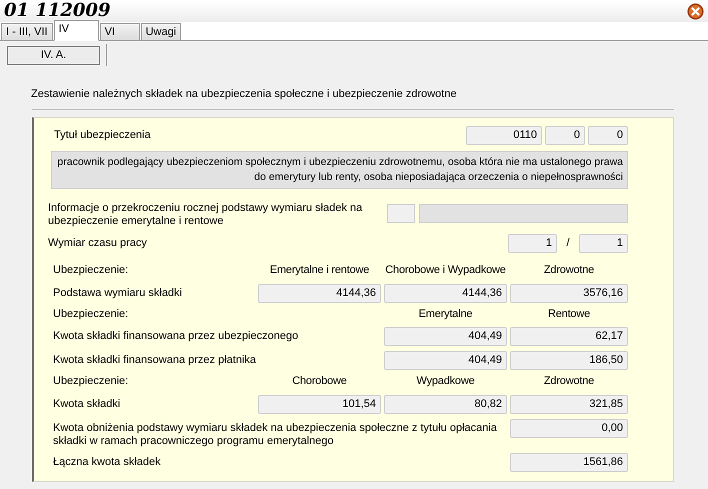 The width and height of the screenshot is (708, 489). What do you see at coordinates (275, 434) in the screenshot?
I see `row-label: Kwota obniżenia podstawy wymiaru składek na ubezpieczenia społeczne z tytułu opłacania składki w ramach pracowniczego programu emerytalnego` at bounding box center [275, 434].